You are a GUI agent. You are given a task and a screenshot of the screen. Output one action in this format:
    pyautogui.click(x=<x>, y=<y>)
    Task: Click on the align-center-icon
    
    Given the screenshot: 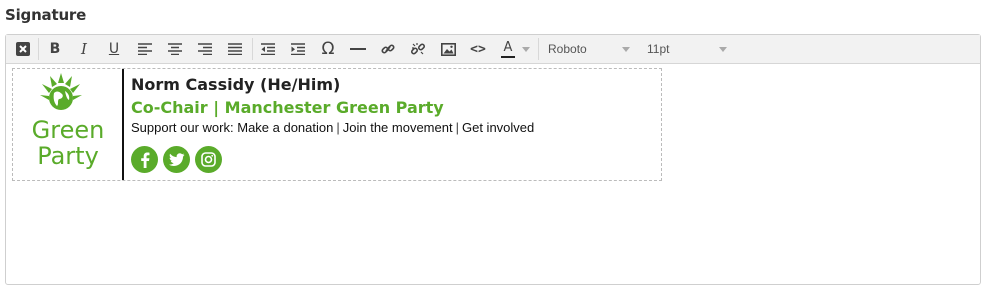 What is the action you would take?
    pyautogui.click(x=175, y=49)
    